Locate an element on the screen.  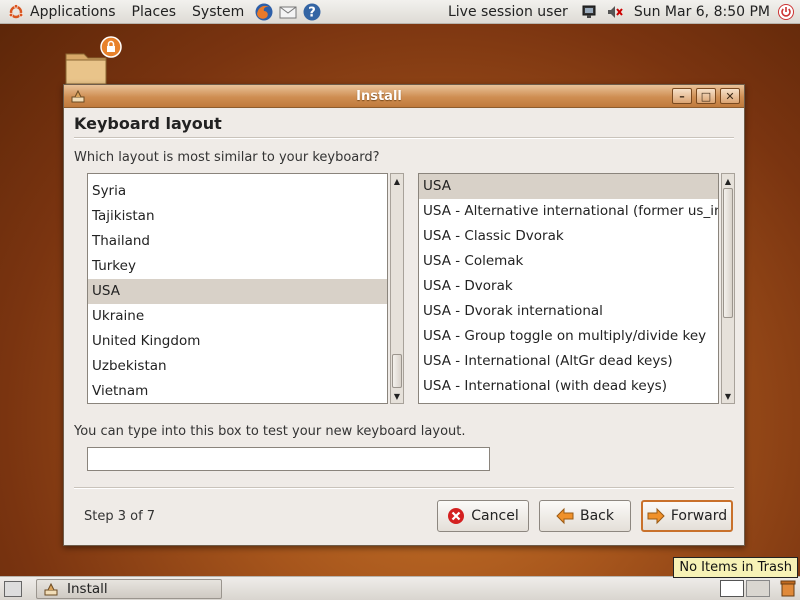
country-list-scrollbar: ▲ ▼ is located at coordinates (397, 288).